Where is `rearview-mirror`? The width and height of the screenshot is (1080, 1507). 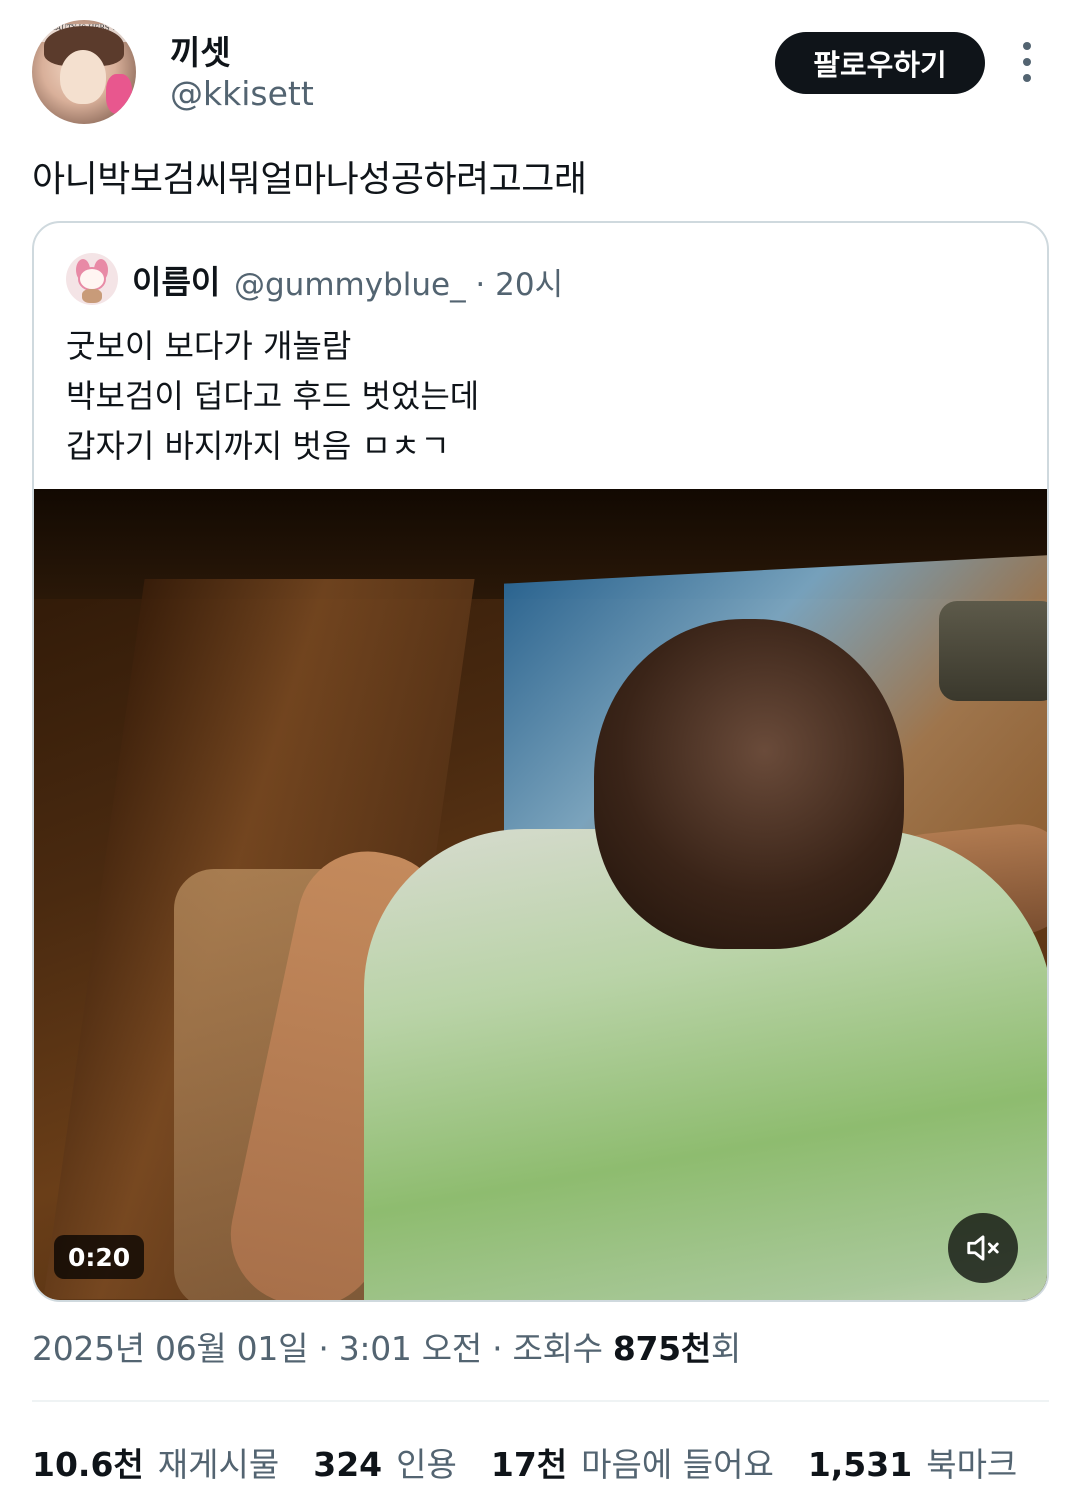 rearview-mirror is located at coordinates (993, 651).